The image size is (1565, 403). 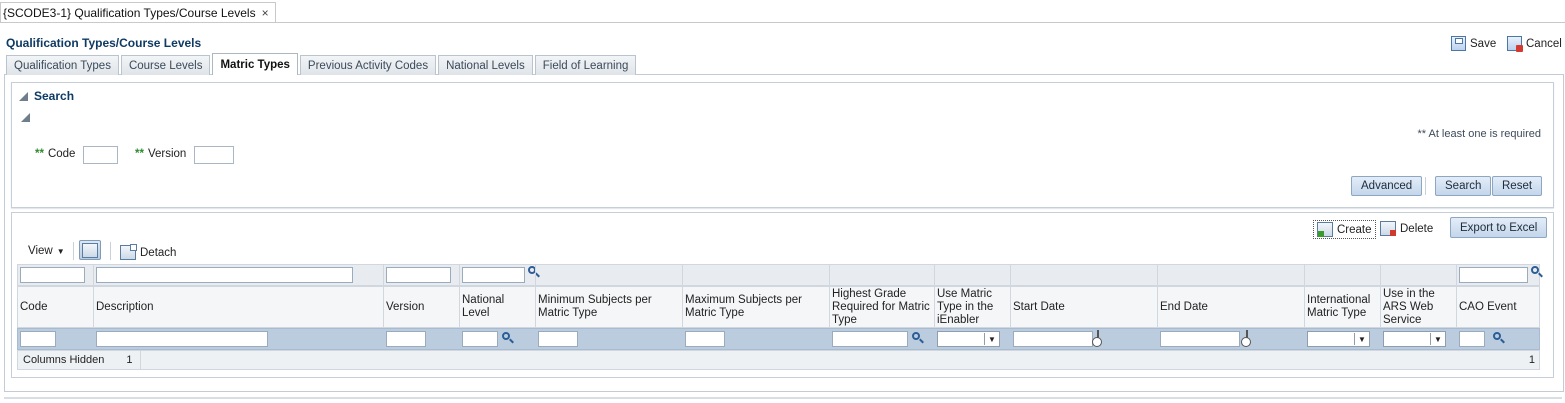 What do you see at coordinates (55, 307) in the screenshot?
I see `column-header-code: Code` at bounding box center [55, 307].